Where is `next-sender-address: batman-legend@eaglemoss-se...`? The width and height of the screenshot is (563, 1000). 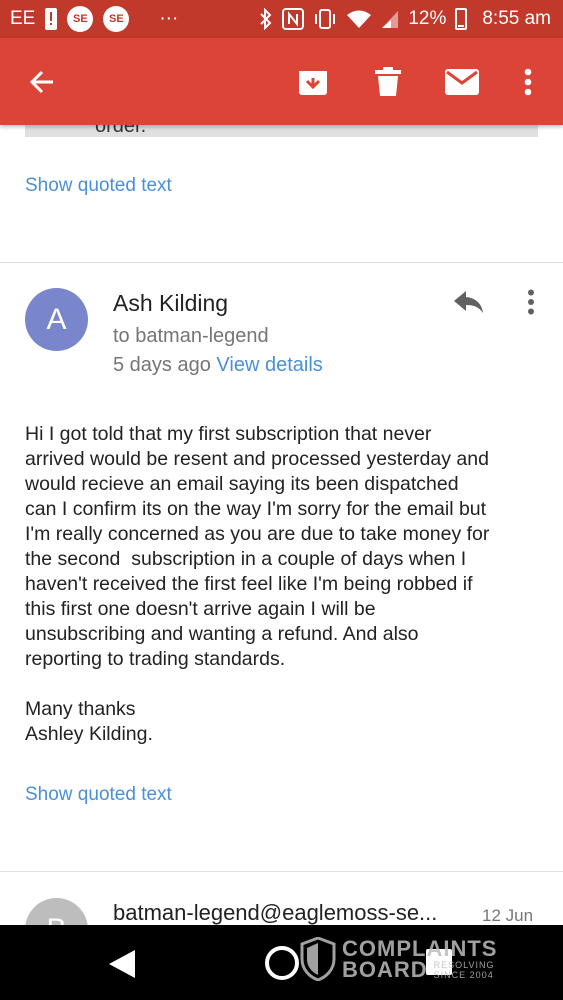 next-sender-address: batman-legend@eaglemoss-se... is located at coordinates (275, 912).